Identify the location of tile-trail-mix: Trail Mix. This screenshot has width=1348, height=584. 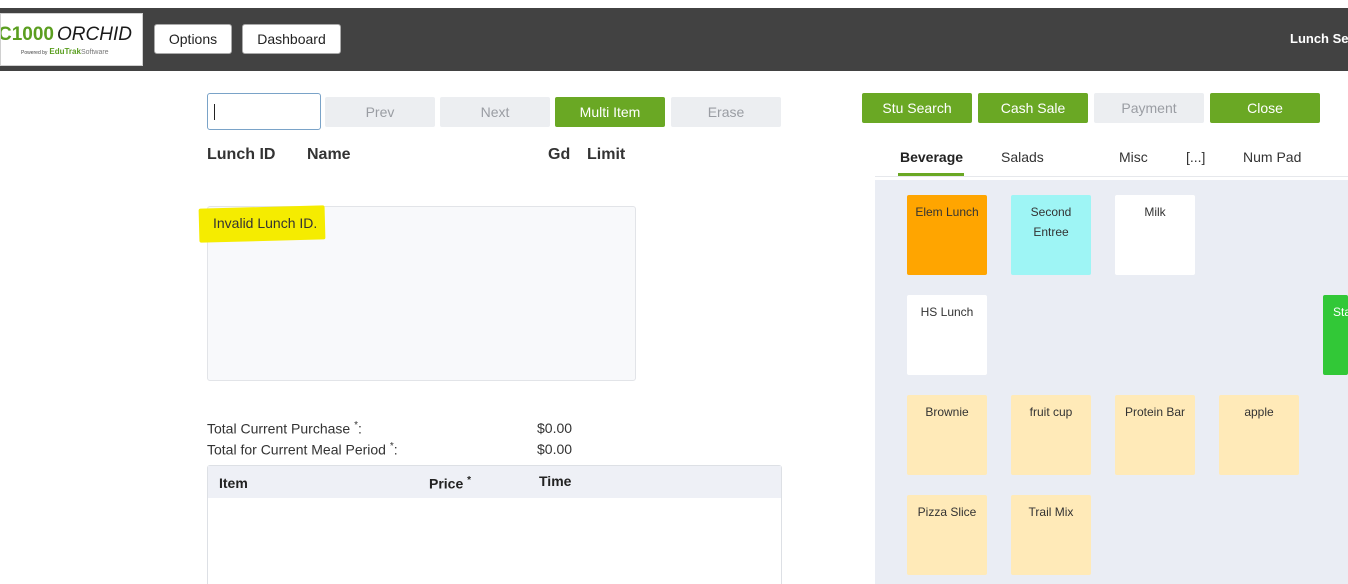
(1051, 535).